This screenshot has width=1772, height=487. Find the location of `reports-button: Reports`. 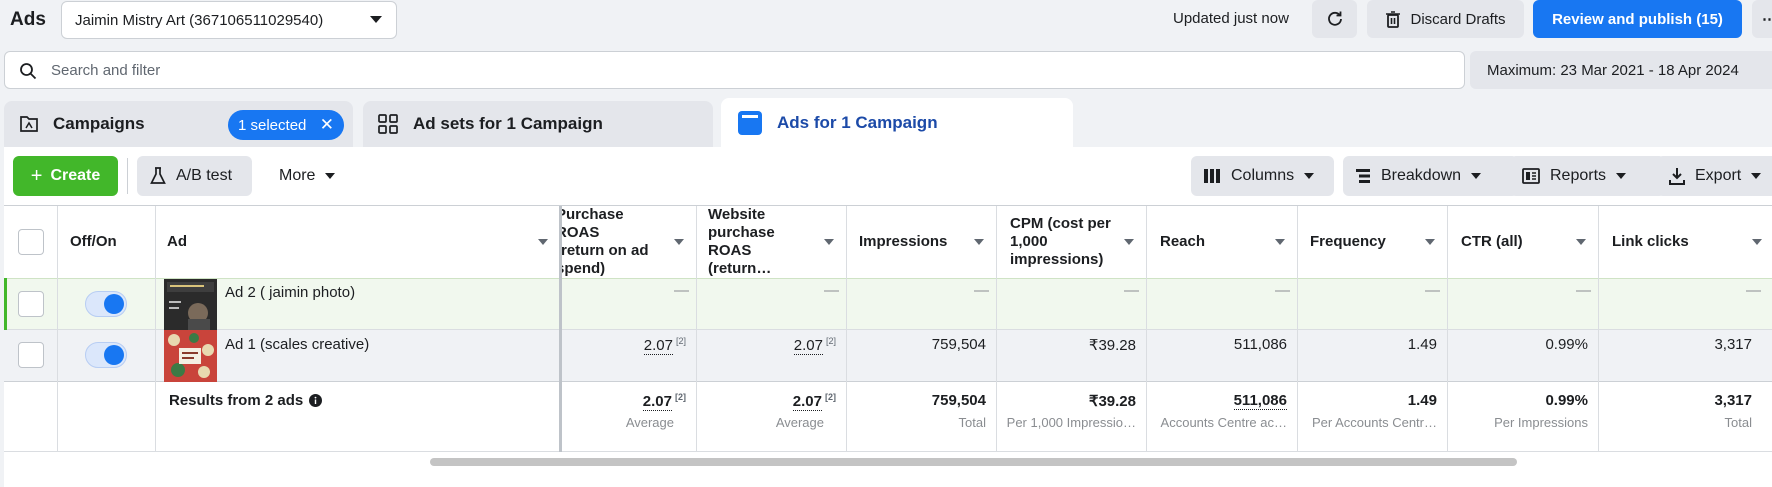

reports-button: Reports is located at coordinates (1587, 176).